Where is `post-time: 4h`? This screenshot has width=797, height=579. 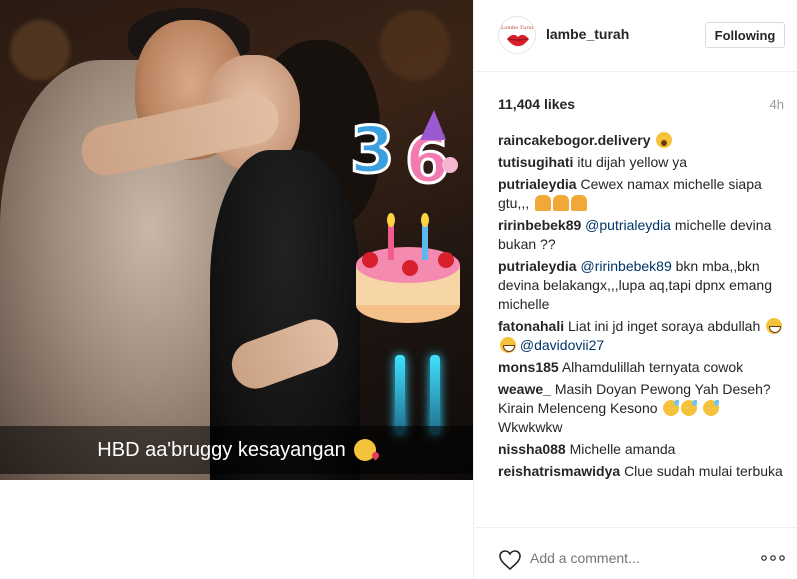
post-time: 4h is located at coordinates (777, 104).